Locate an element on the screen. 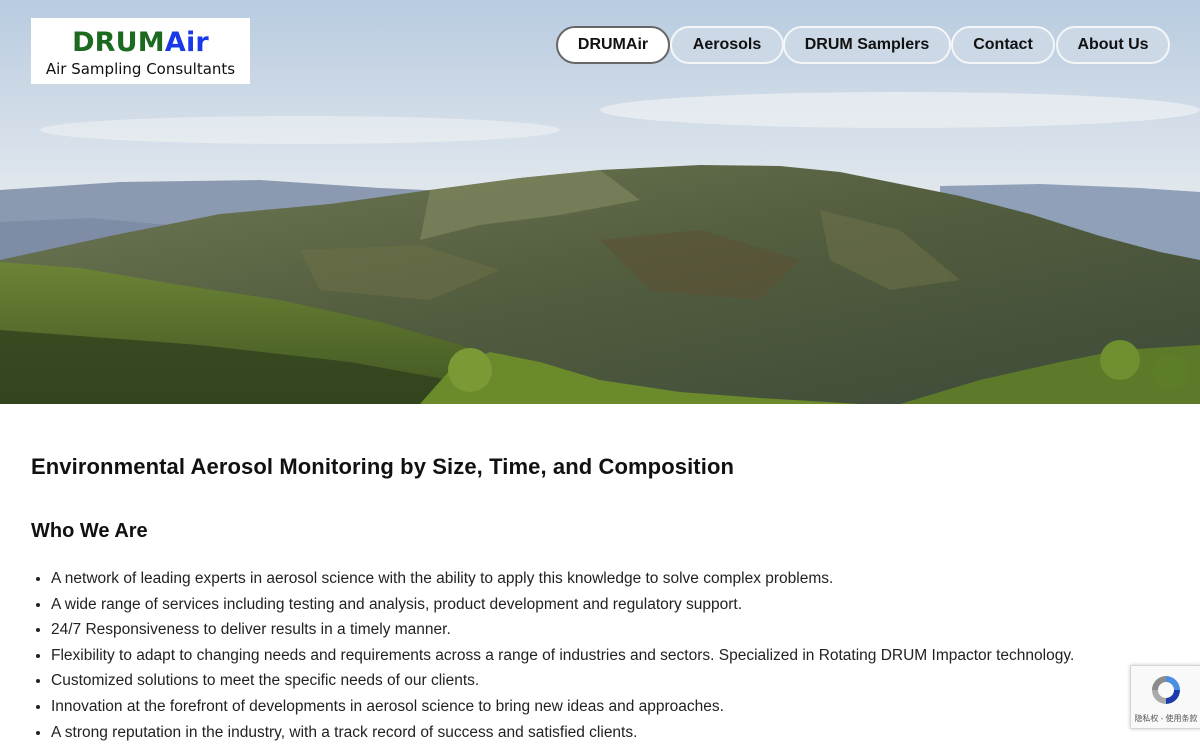 Image resolution: width=1200 pixels, height=745 pixels. recaptcha-footer-text: 隐私权 - 使用条款 is located at coordinates (1165, 718).